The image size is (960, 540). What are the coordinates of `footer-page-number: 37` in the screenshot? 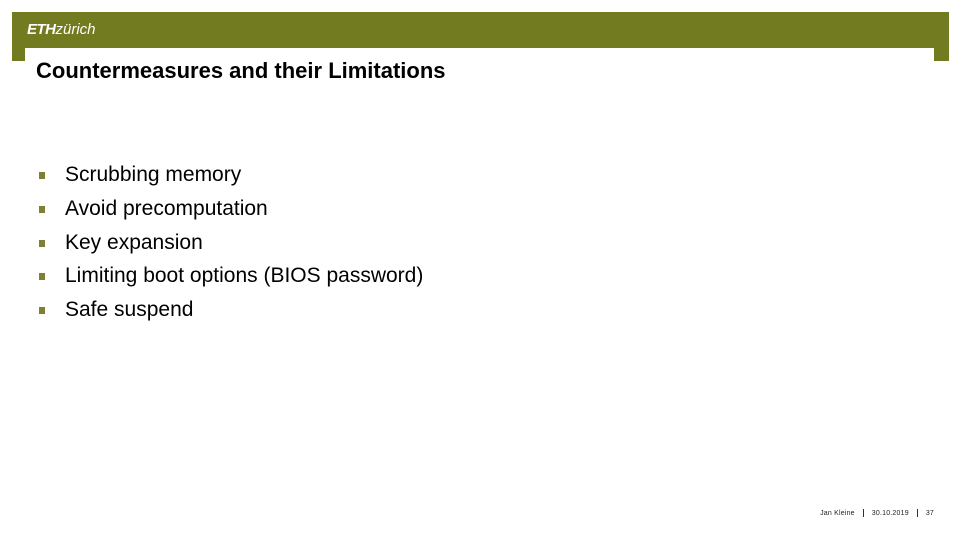 It's located at (929, 513).